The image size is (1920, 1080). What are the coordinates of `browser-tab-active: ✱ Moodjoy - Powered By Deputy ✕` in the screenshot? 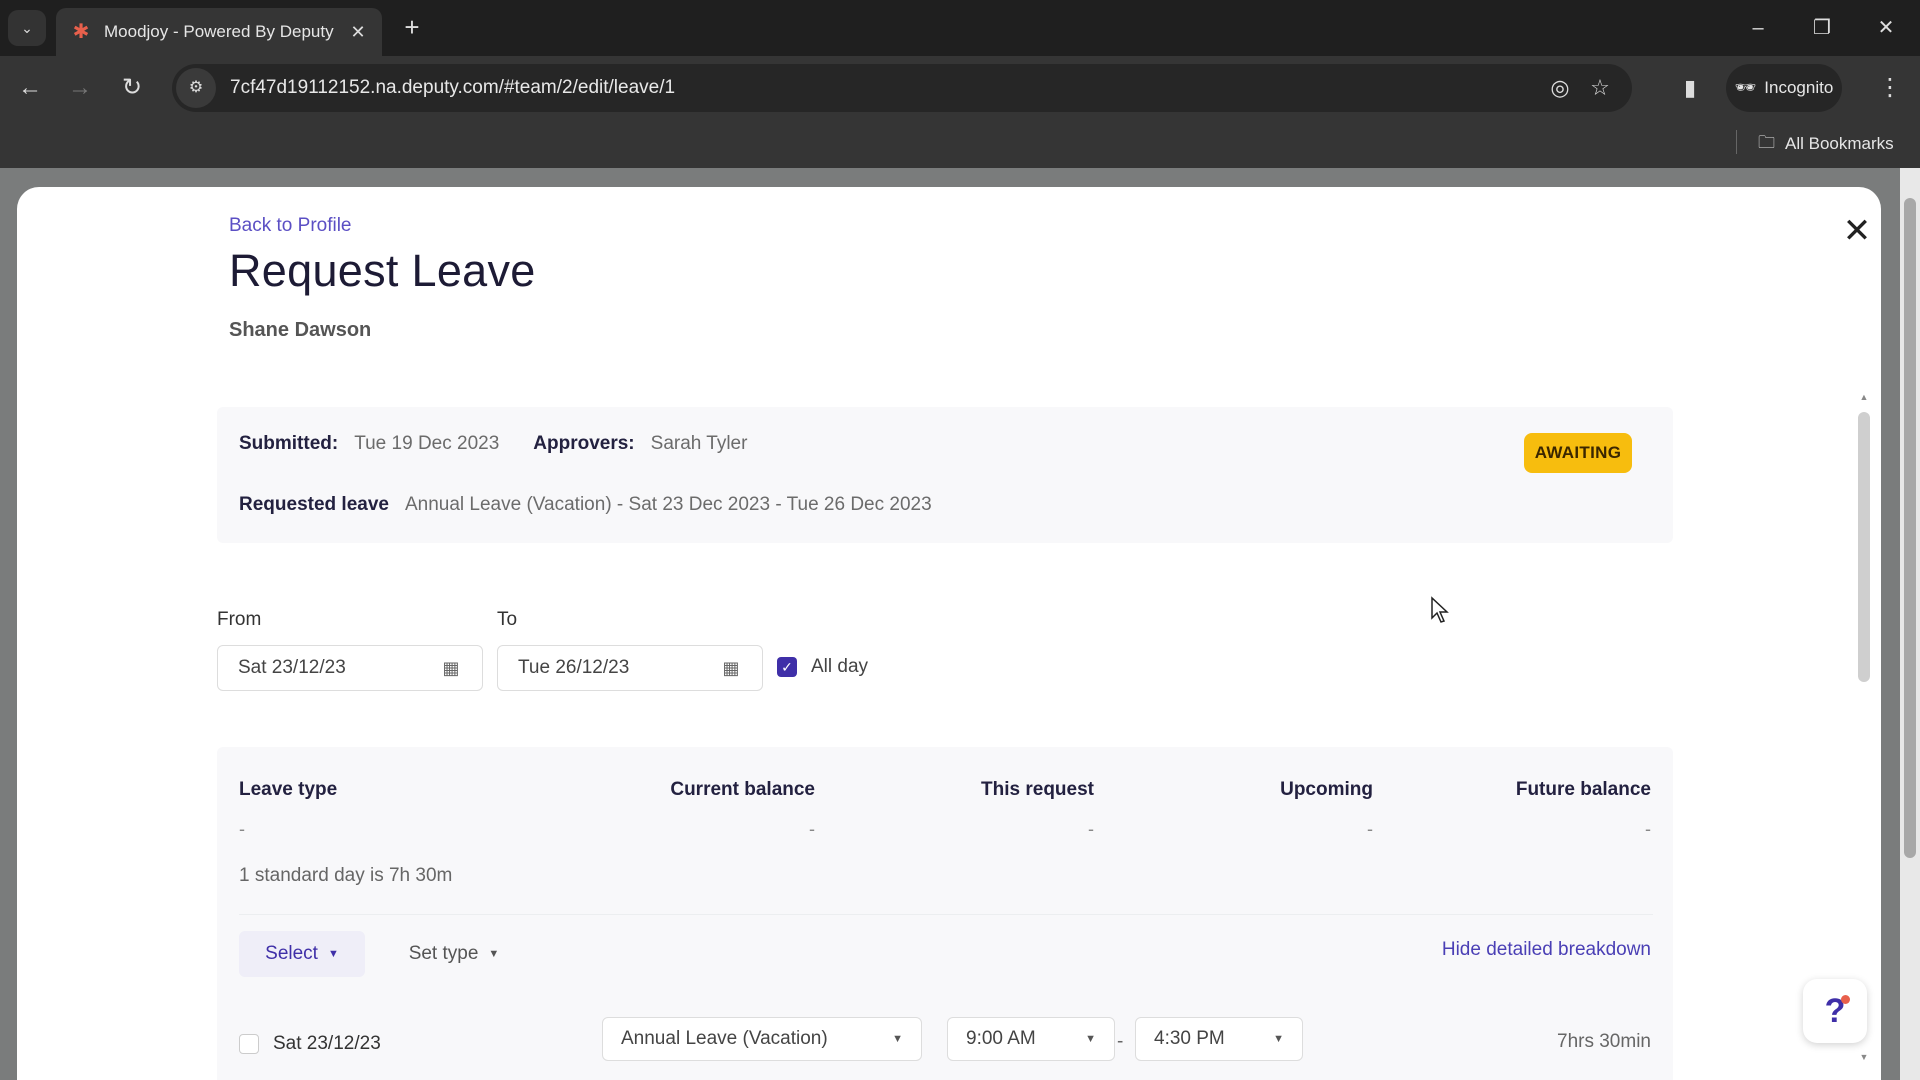 It's located at (219, 32).